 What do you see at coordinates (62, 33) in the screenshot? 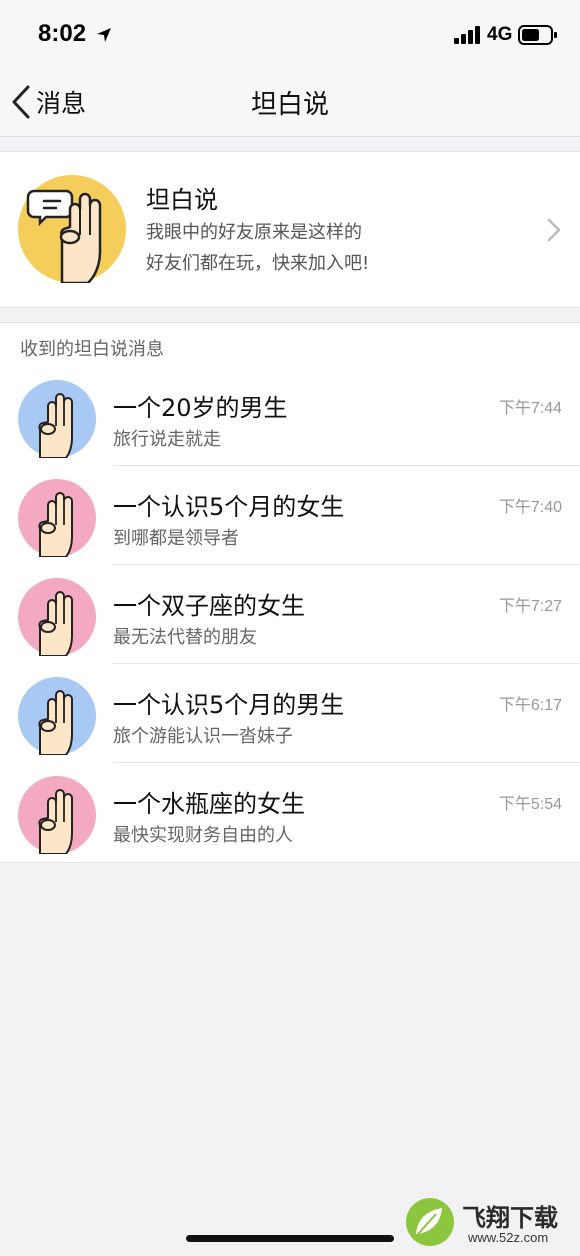
I see `status-time: 8:02` at bounding box center [62, 33].